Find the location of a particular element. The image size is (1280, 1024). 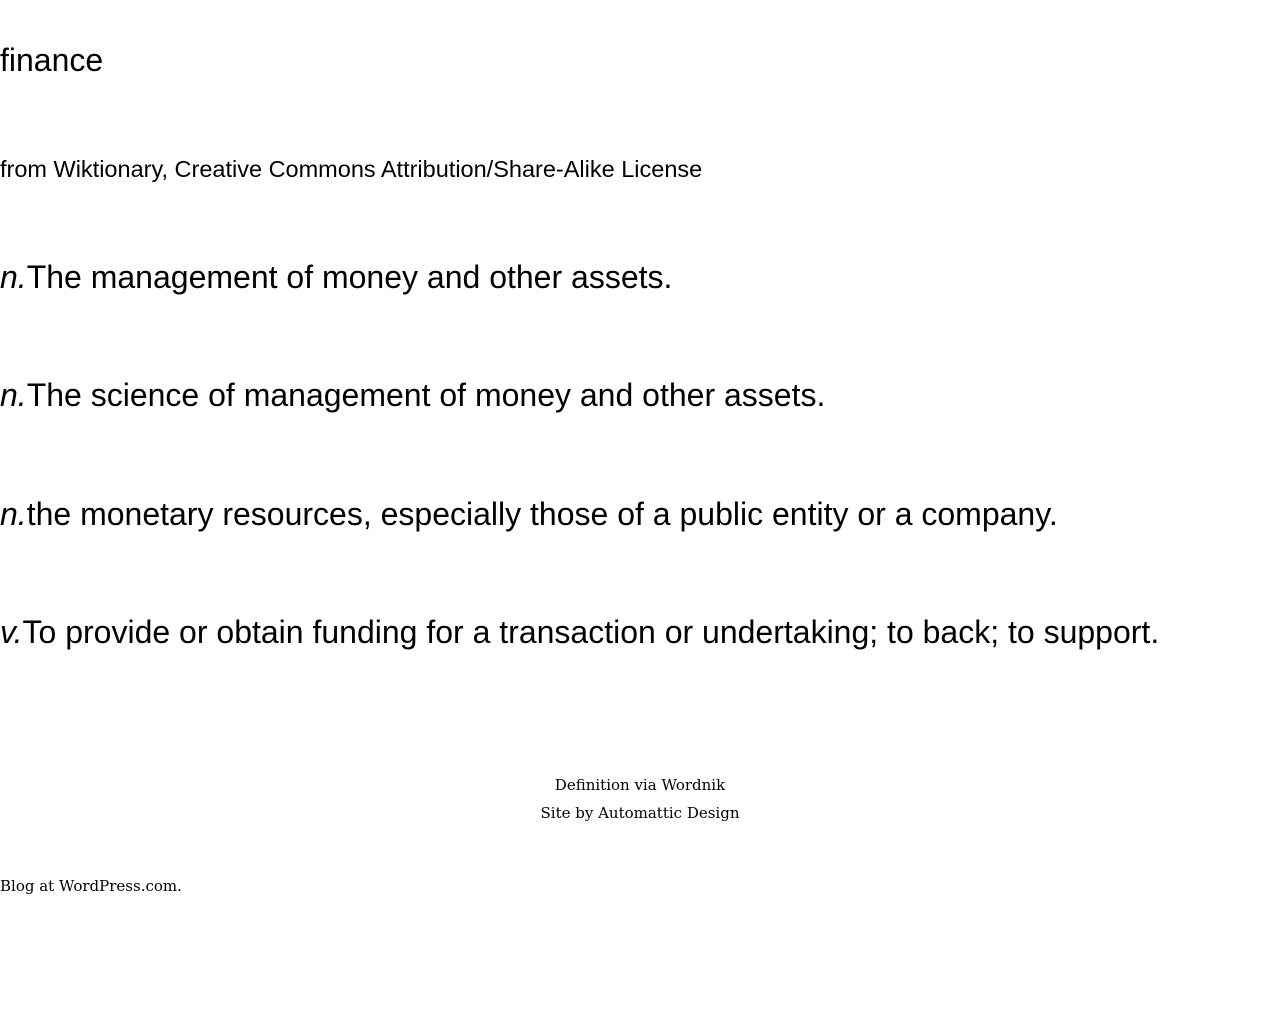

wordpress-blog-link: Blog at WordPress.com. is located at coordinates (91, 886).